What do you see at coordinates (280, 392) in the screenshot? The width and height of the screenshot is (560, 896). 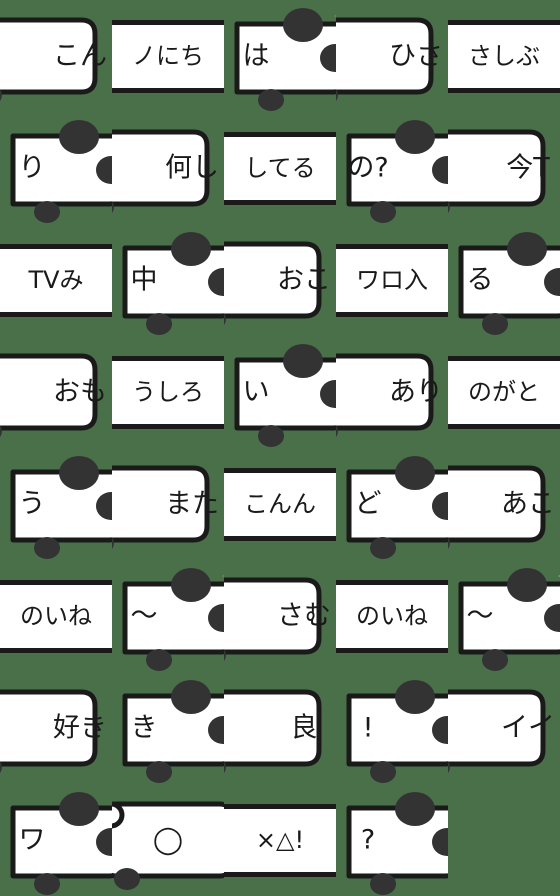 I see `emoji-cell: い` at bounding box center [280, 392].